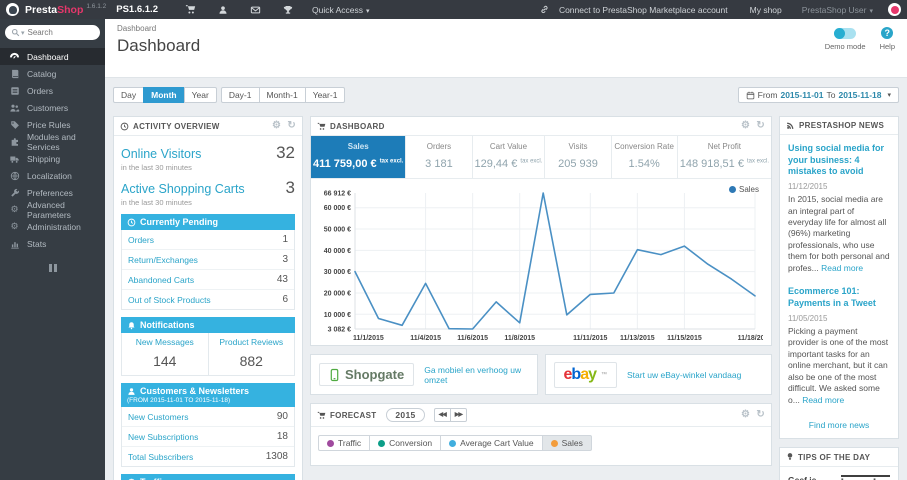 This screenshot has height=480, width=907. What do you see at coordinates (442, 415) in the screenshot?
I see `previous-year-button: ◀◀` at bounding box center [442, 415].